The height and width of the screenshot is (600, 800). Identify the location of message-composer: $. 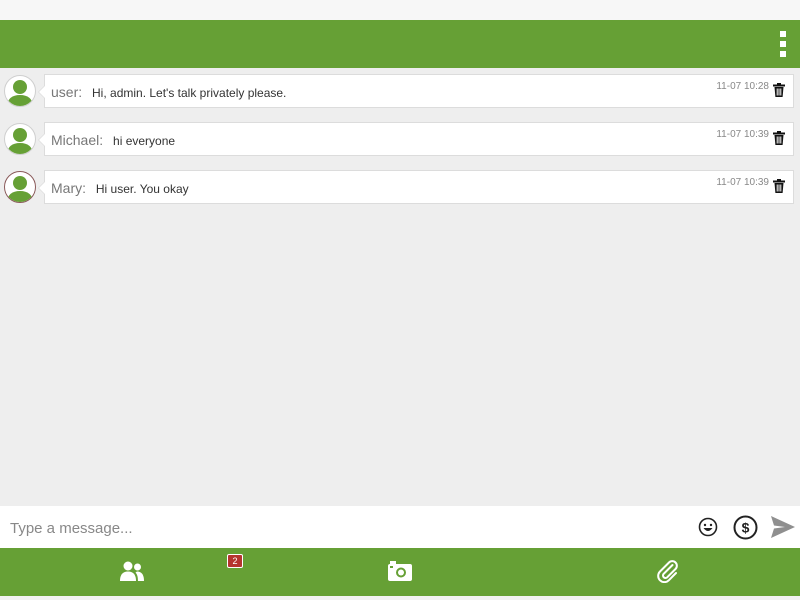
(400, 527).